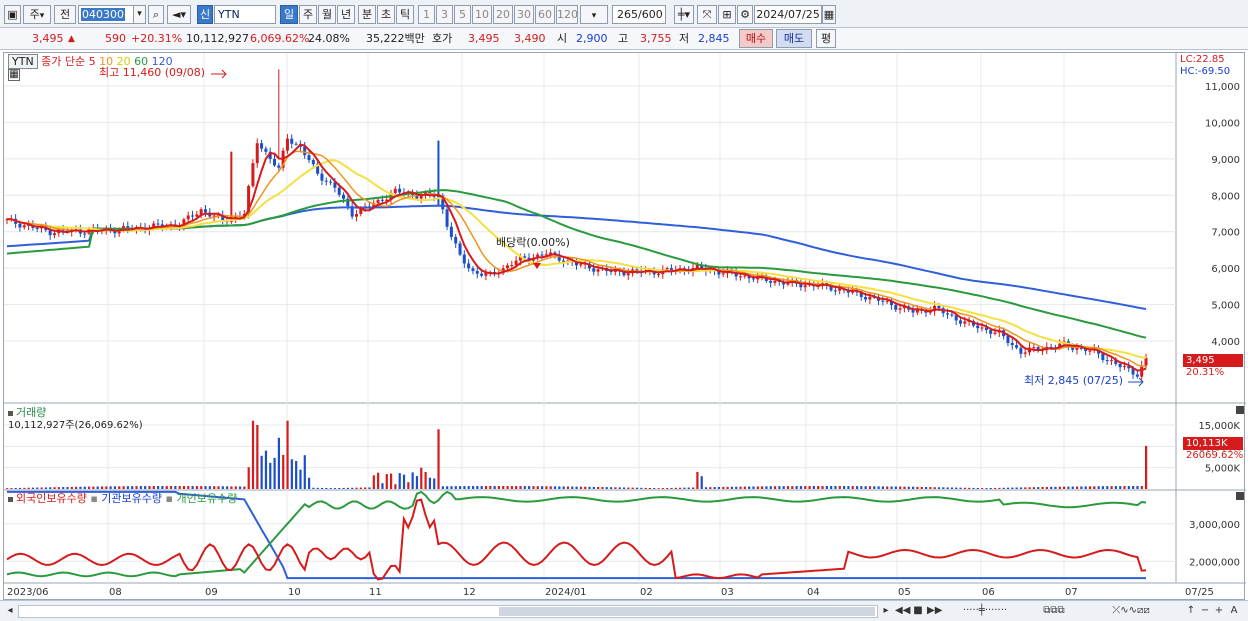 The image size is (1248, 621). I want to click on period-select: 주▾, so click(37, 14).